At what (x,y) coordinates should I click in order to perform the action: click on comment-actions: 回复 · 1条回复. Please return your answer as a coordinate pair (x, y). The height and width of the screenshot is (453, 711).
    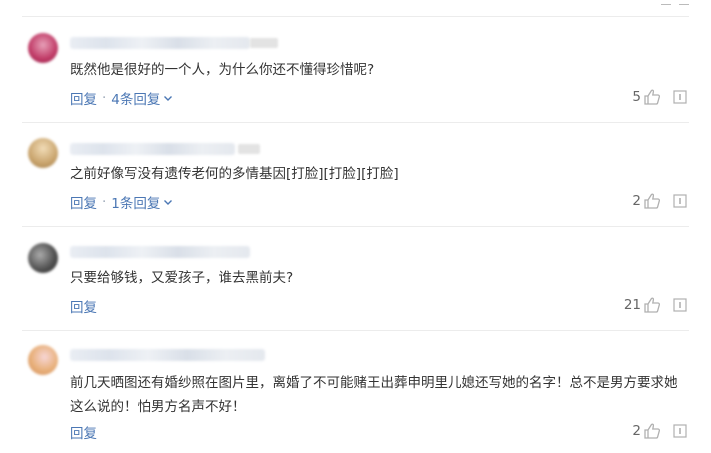
    Looking at the image, I should click on (121, 202).